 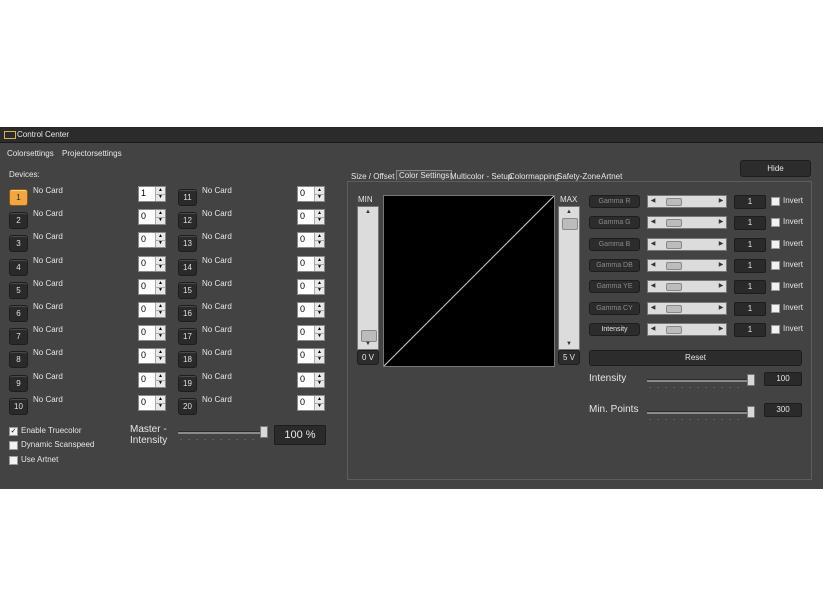 I want to click on gamma-slider-5: ◀ ▶, so click(x=687, y=308).